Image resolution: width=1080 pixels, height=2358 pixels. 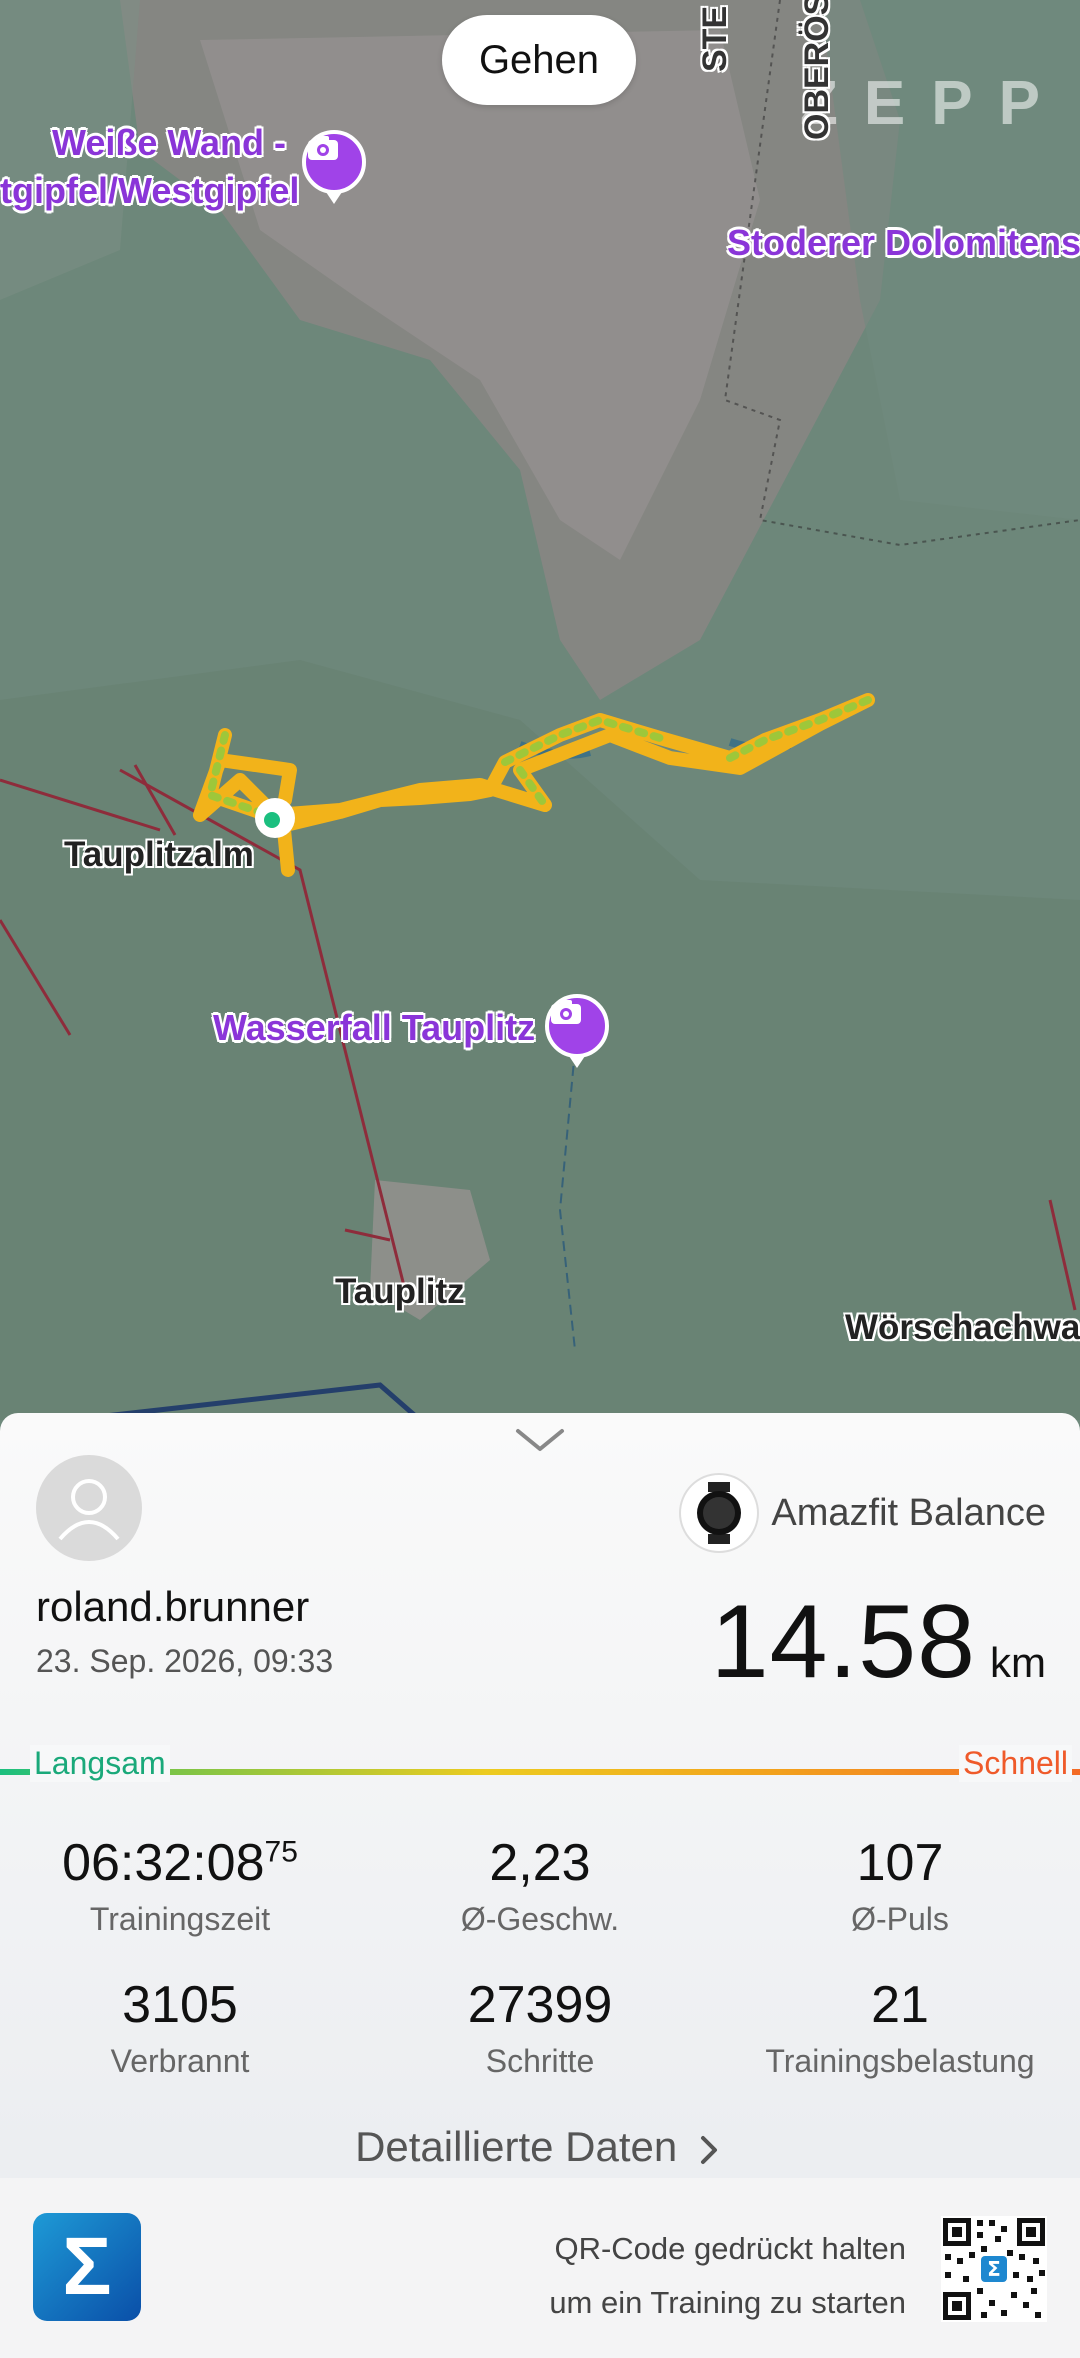 I want to click on stat-value: 21, so click(x=900, y=2005).